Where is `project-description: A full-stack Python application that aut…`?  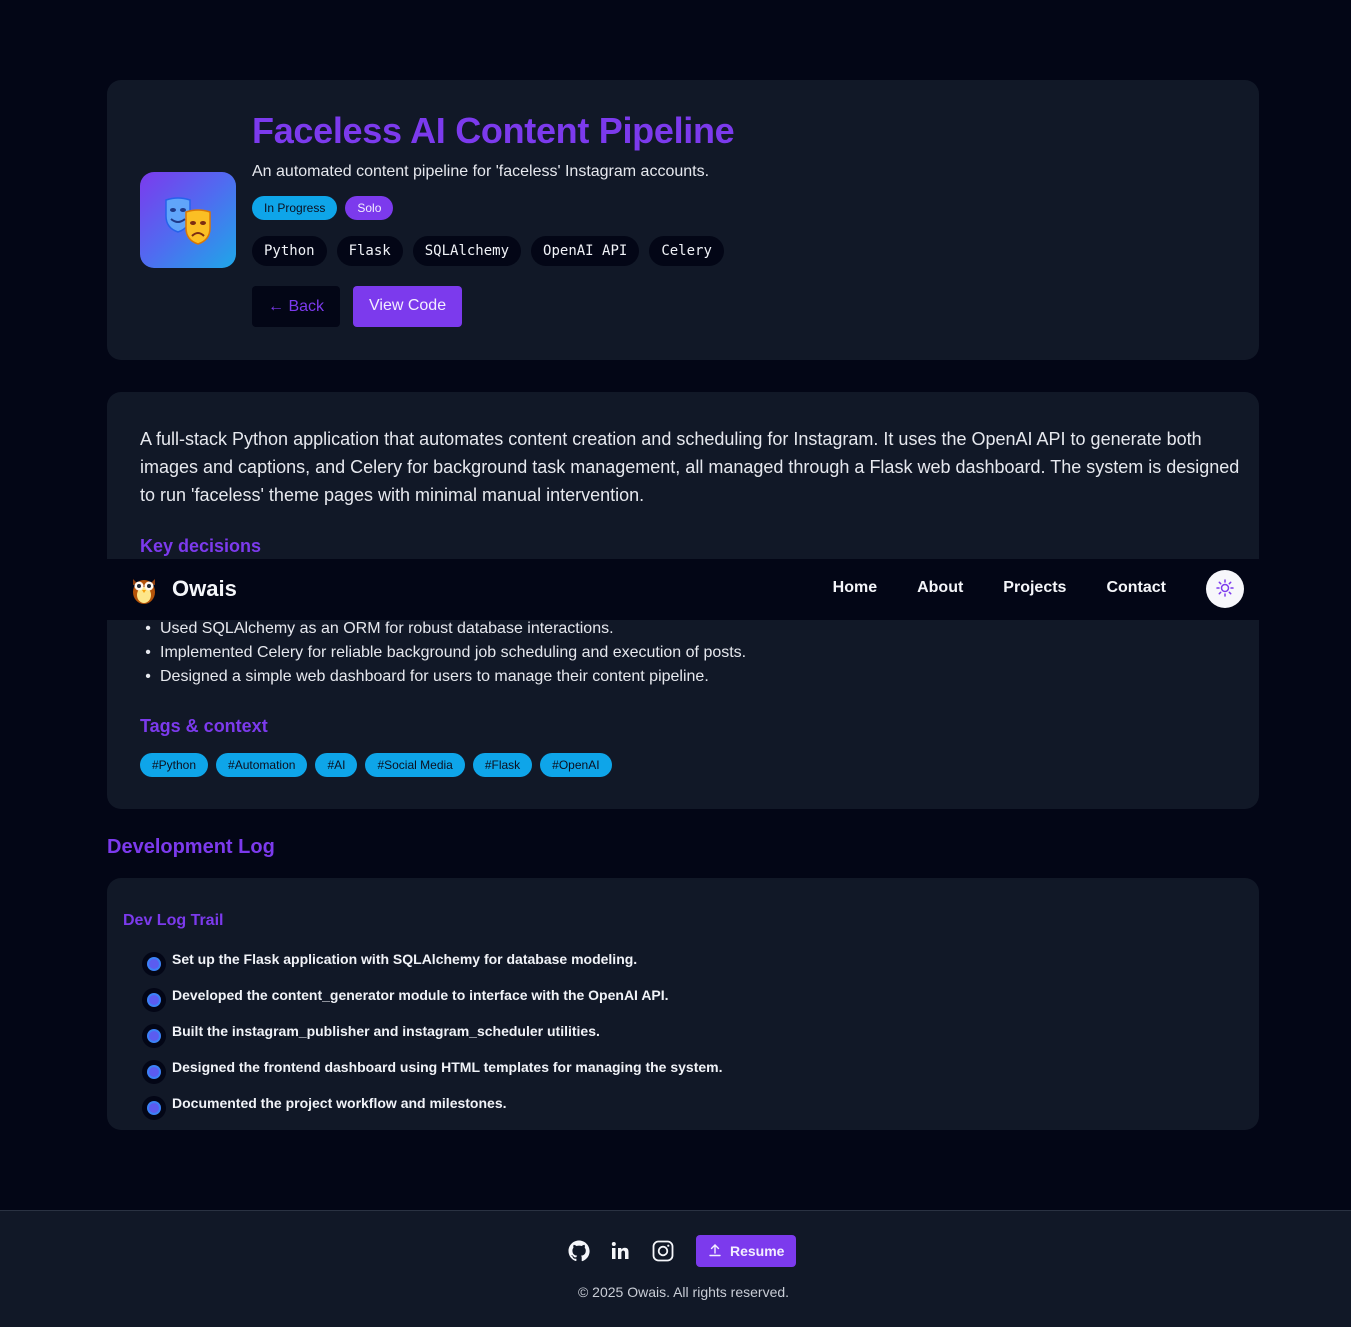
project-description: A full-stack Python application that aut… is located at coordinates (690, 467).